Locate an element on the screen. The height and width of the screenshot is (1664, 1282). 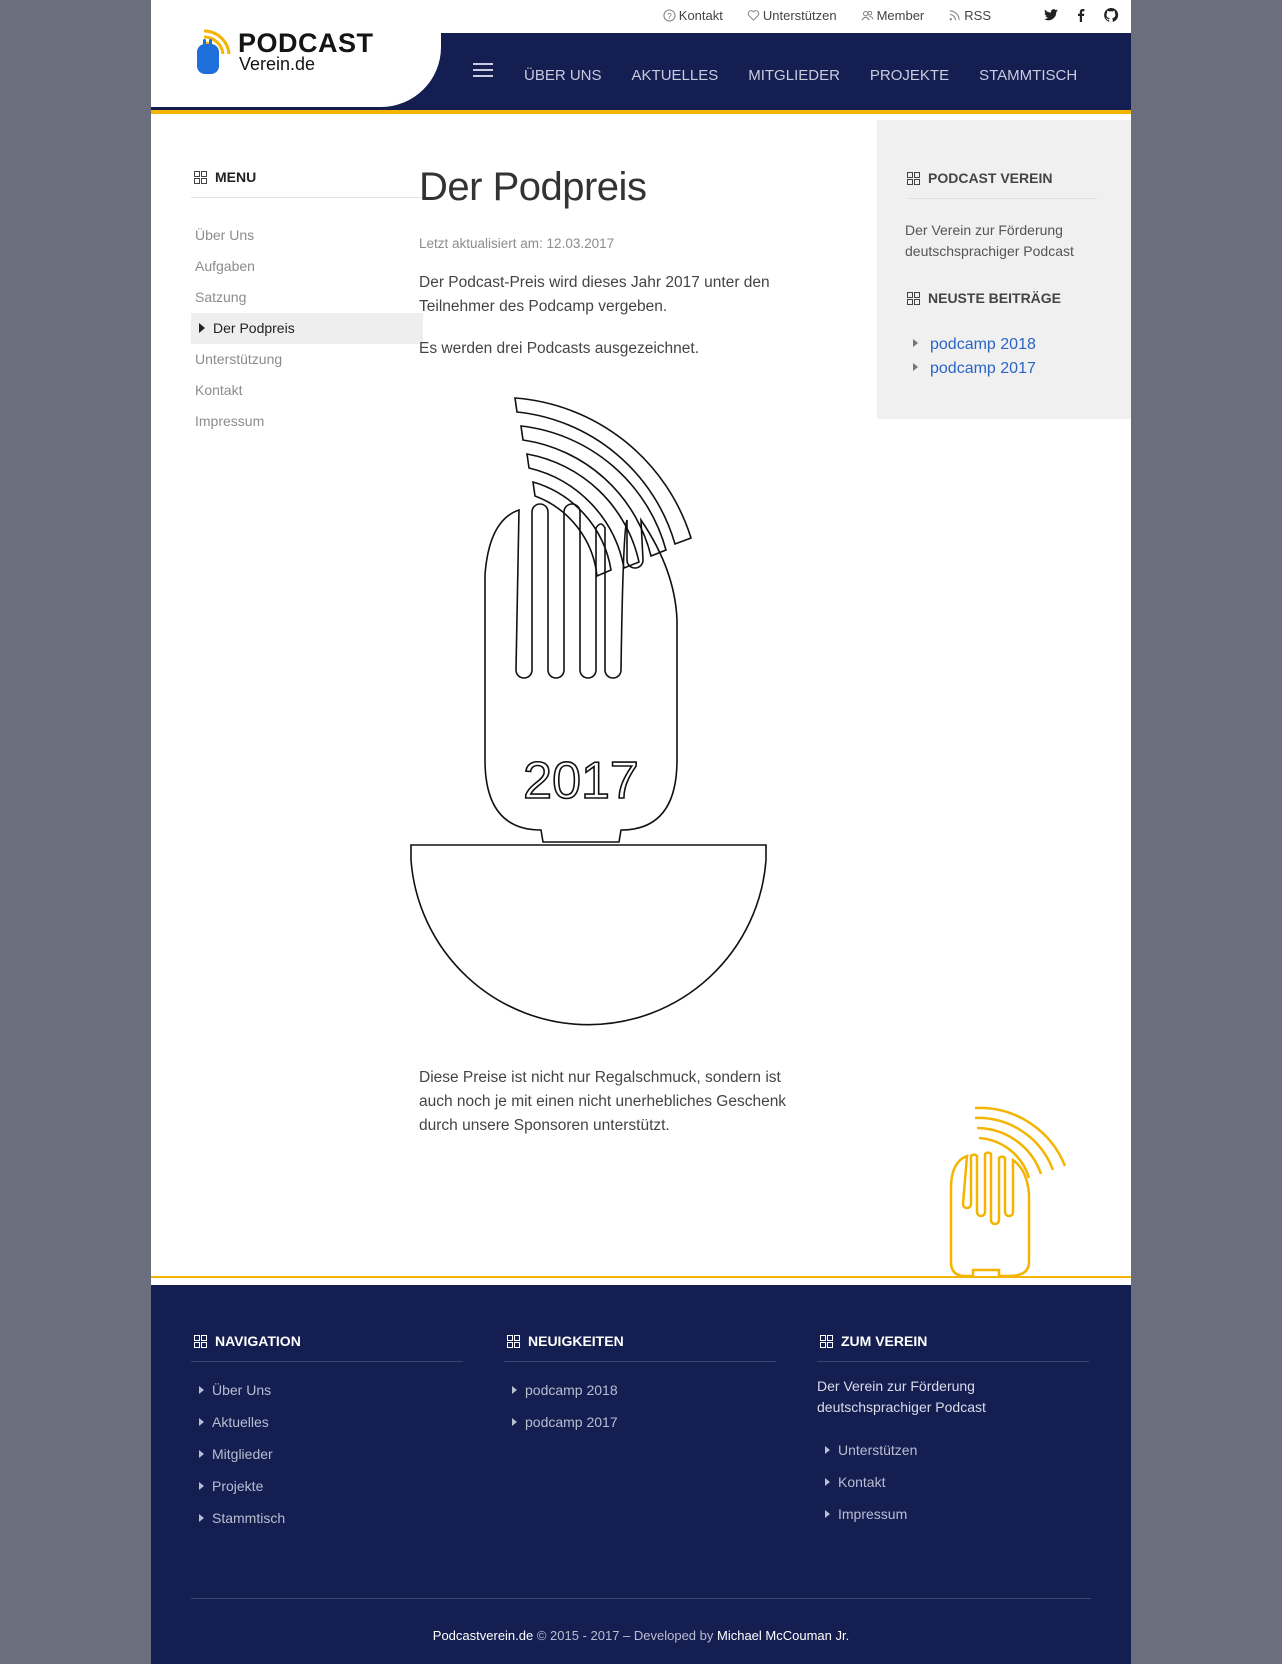
twitter-icon is located at coordinates (1051, 15).